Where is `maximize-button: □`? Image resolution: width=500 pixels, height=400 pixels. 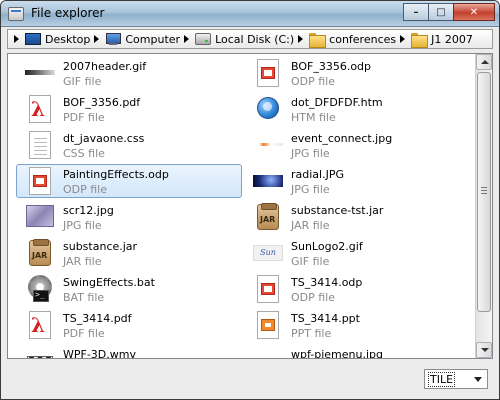
maximize-button: □ is located at coordinates (441, 12).